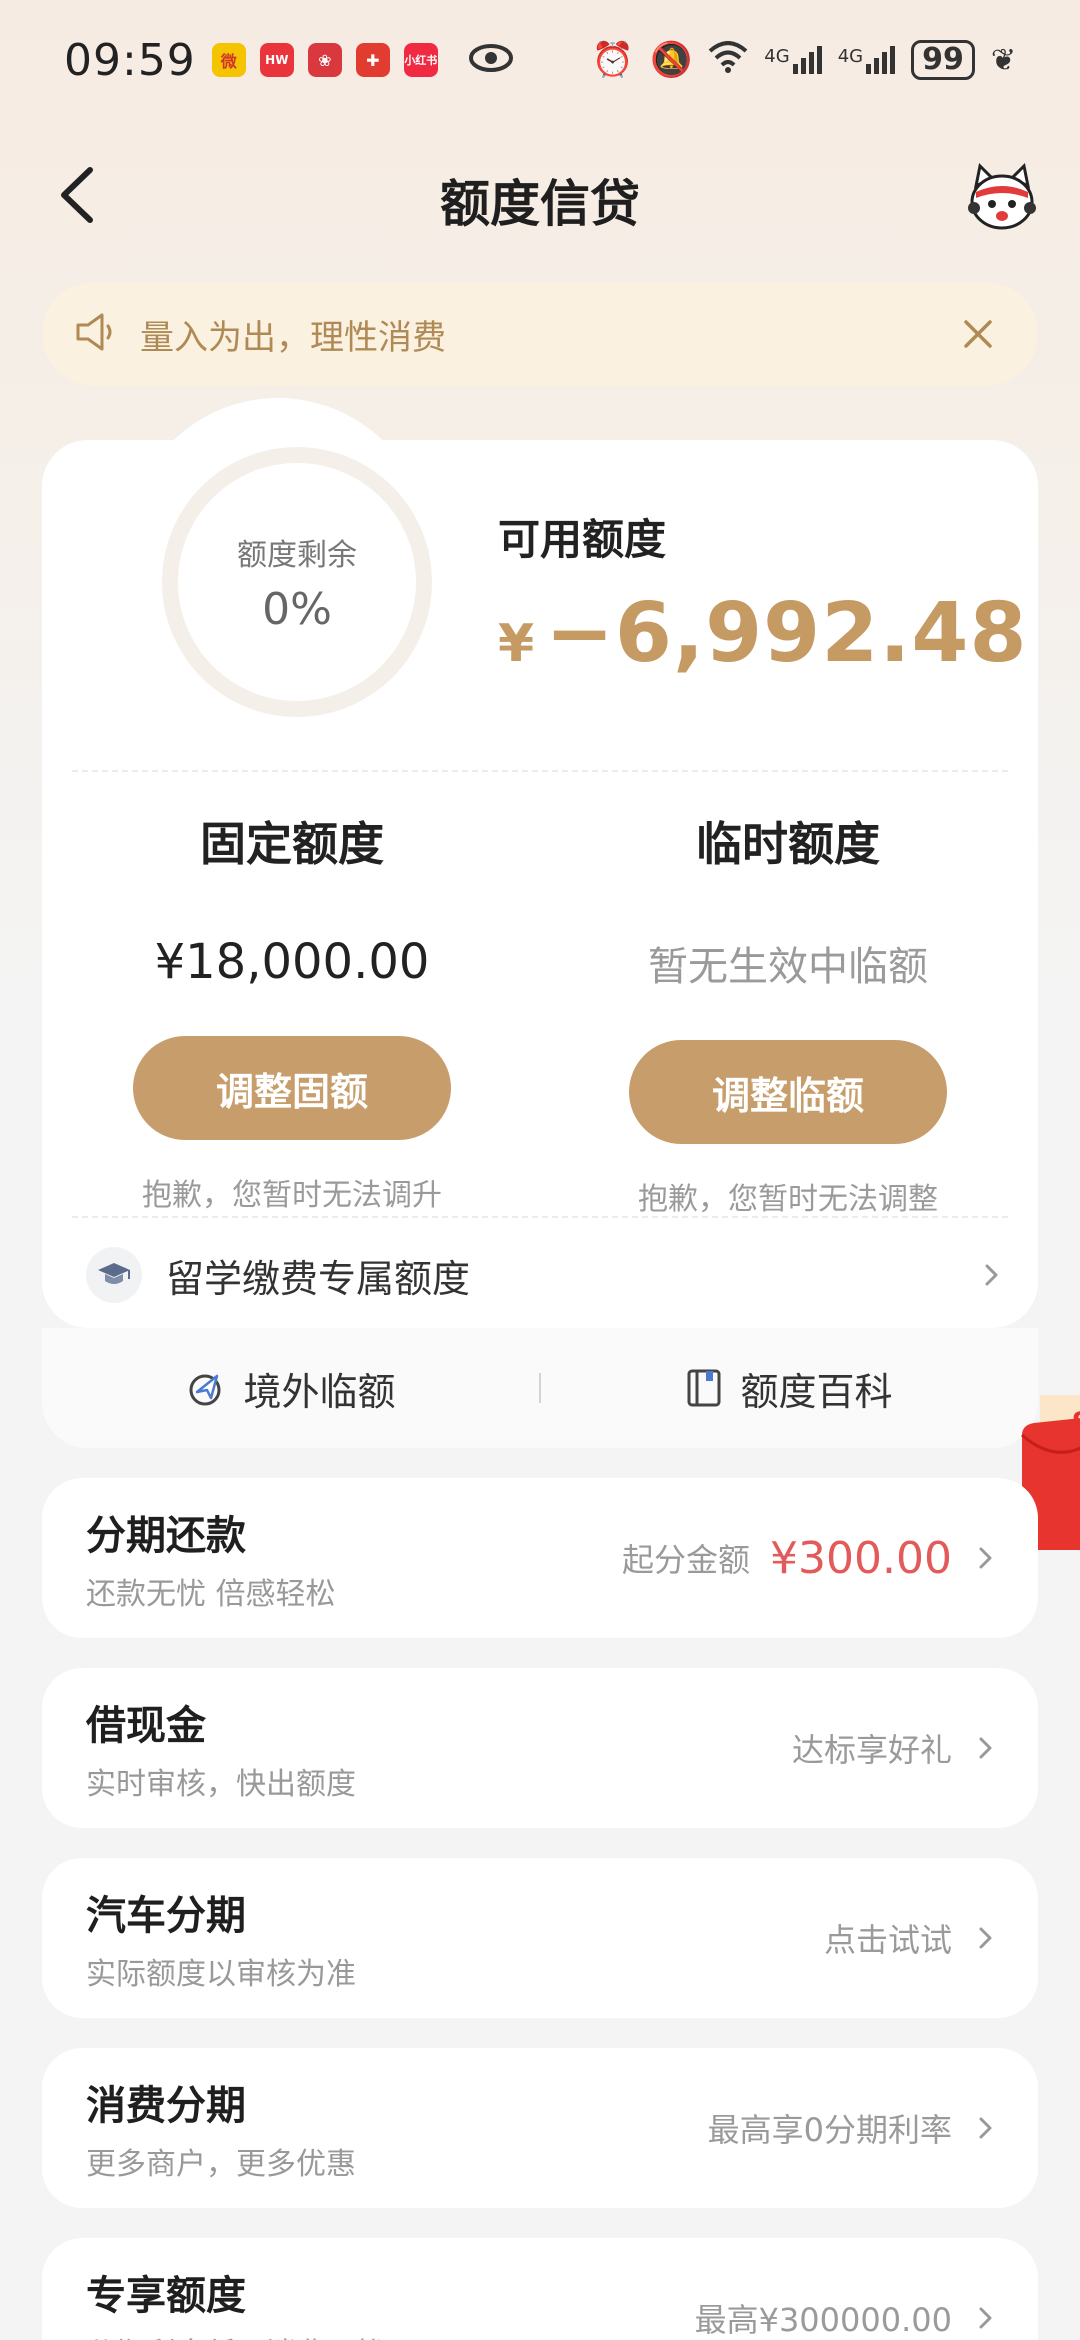 The image size is (1080, 2340). I want to click on temporary-quota-note: 抱歉，您暂时无法调整, so click(788, 1199).